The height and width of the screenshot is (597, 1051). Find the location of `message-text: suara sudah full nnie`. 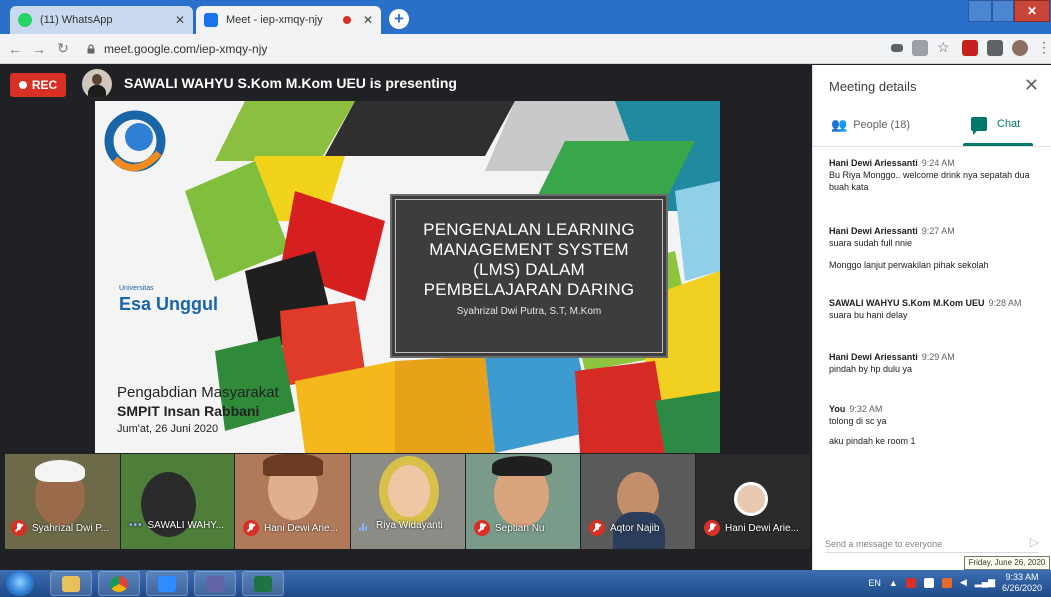

message-text: suara sudah full nnie is located at coordinates (871, 243).